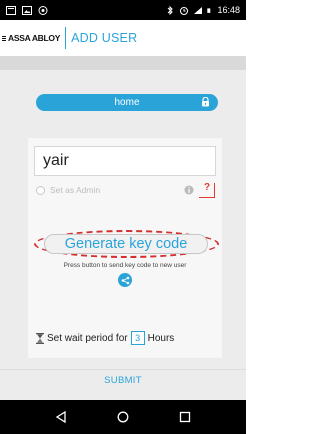  I want to click on home-icon, so click(123, 417).